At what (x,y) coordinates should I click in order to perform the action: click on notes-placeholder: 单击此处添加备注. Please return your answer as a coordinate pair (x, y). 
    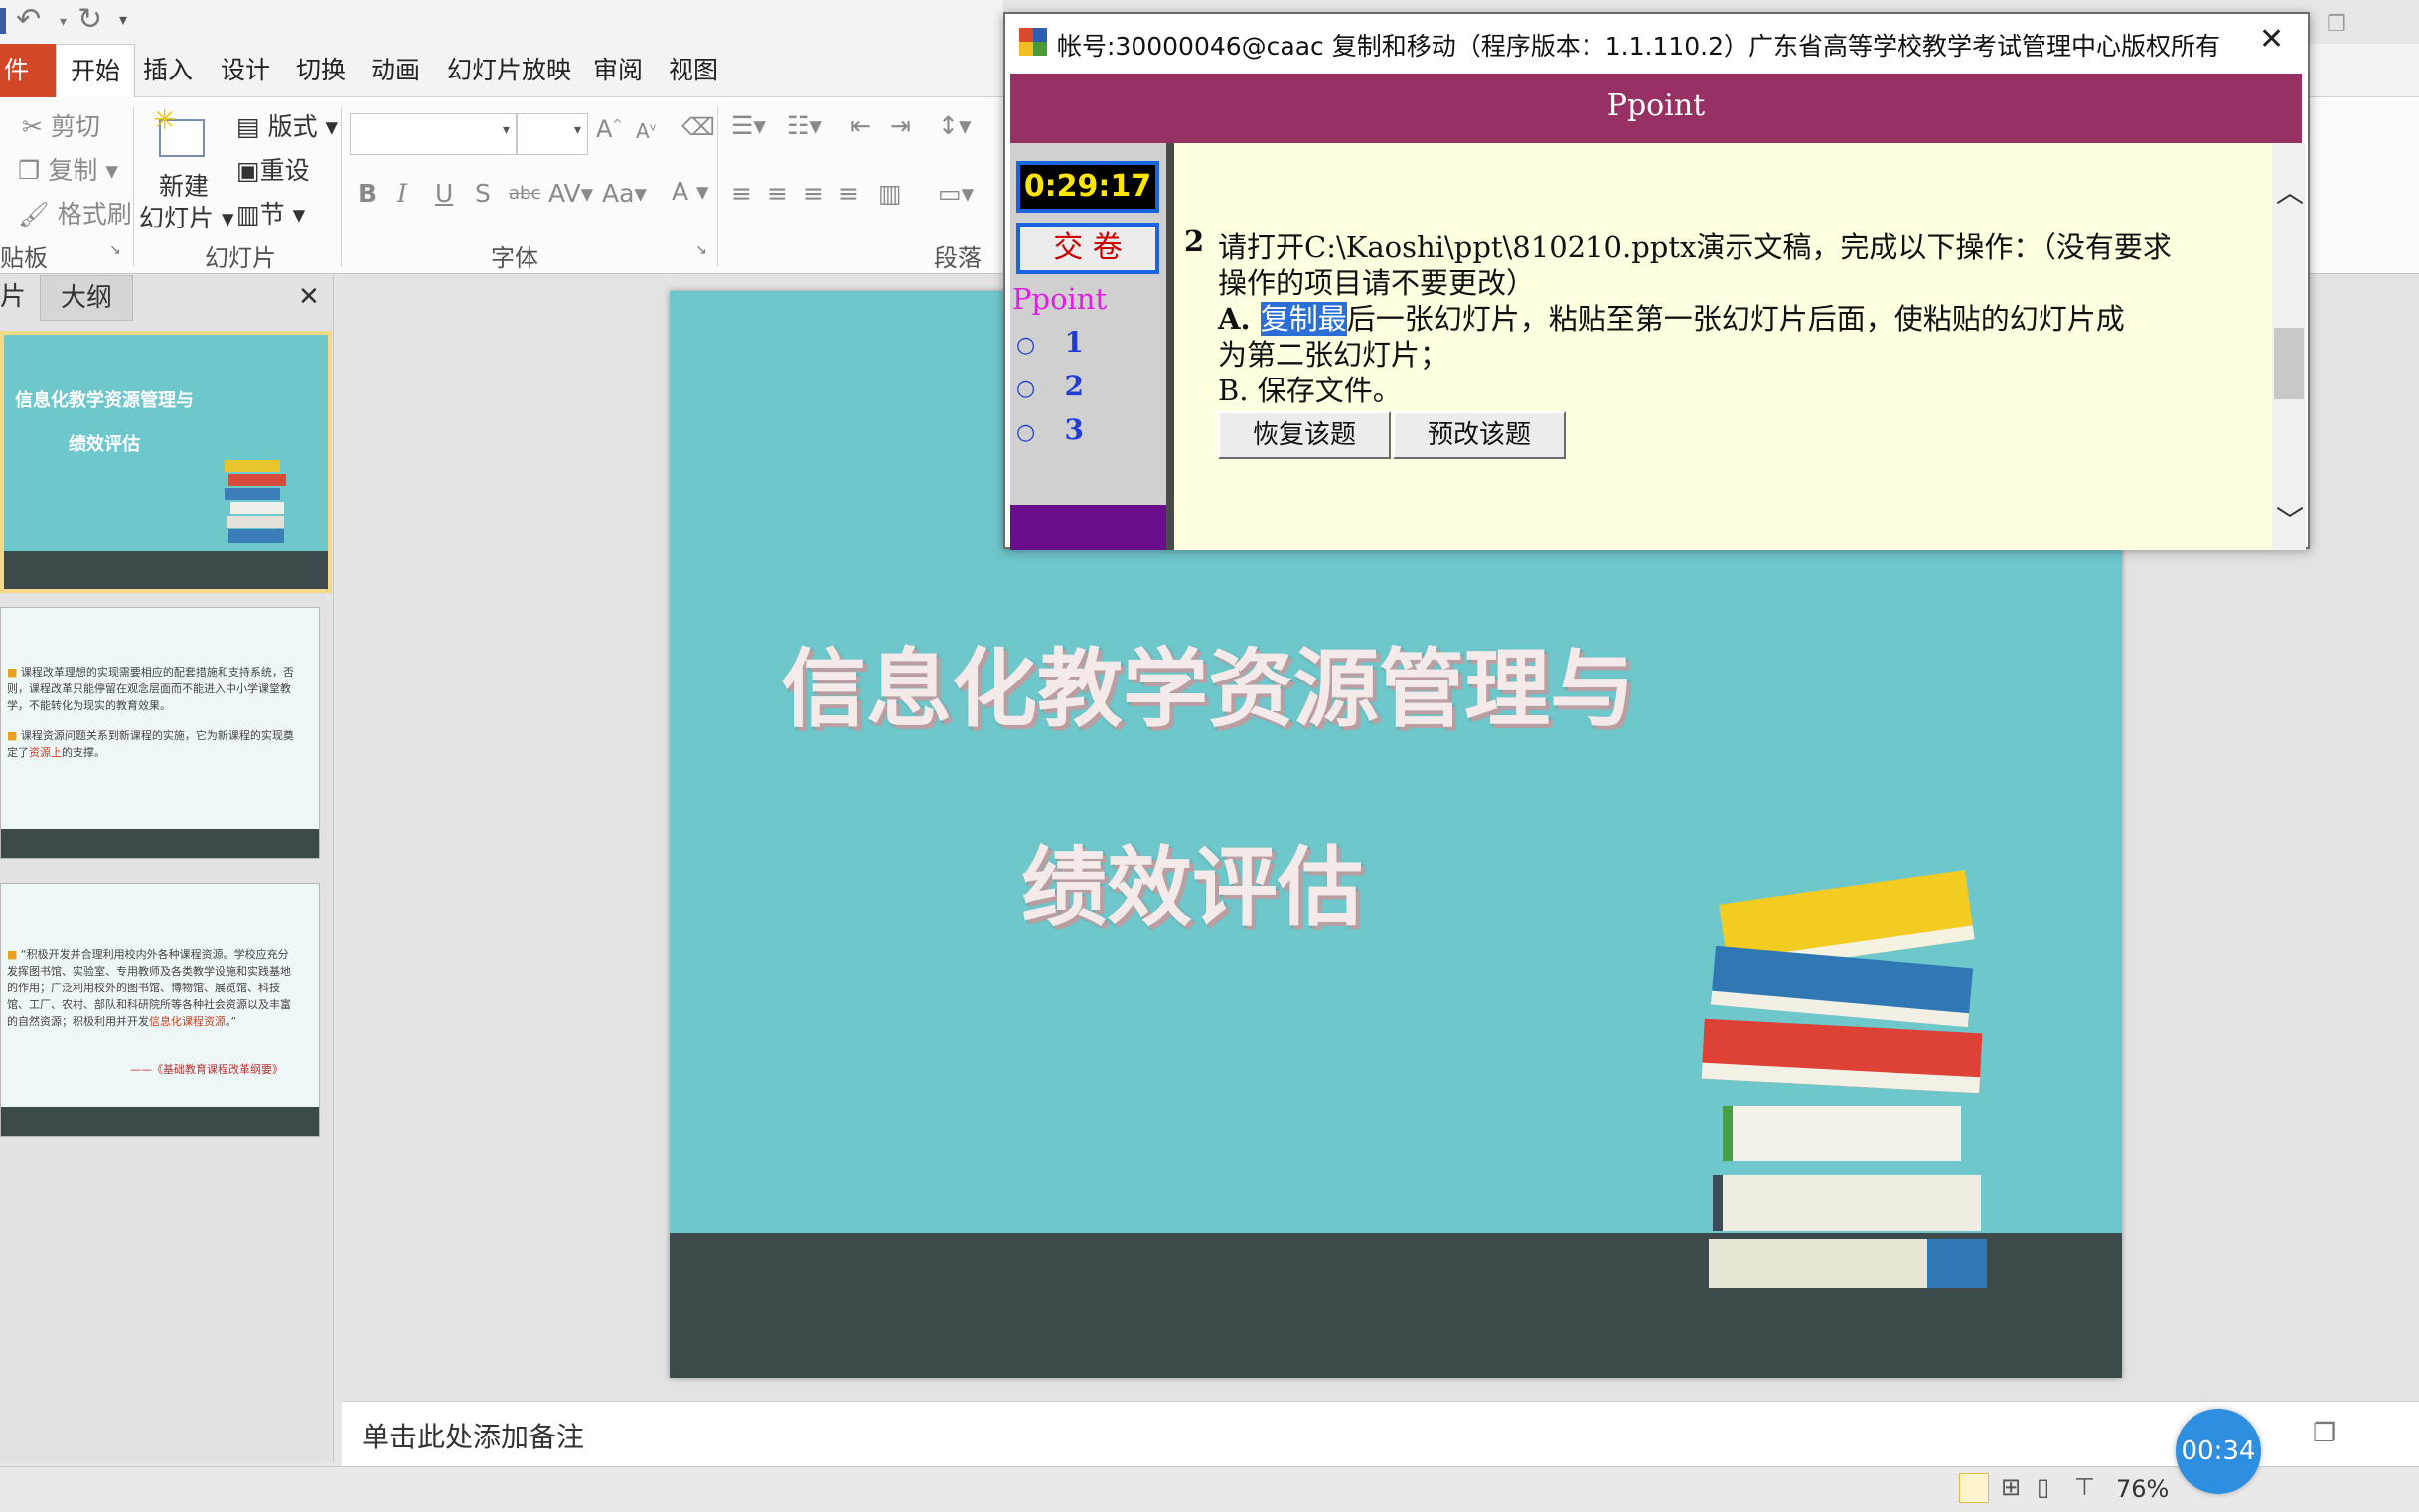
    Looking at the image, I should click on (473, 1435).